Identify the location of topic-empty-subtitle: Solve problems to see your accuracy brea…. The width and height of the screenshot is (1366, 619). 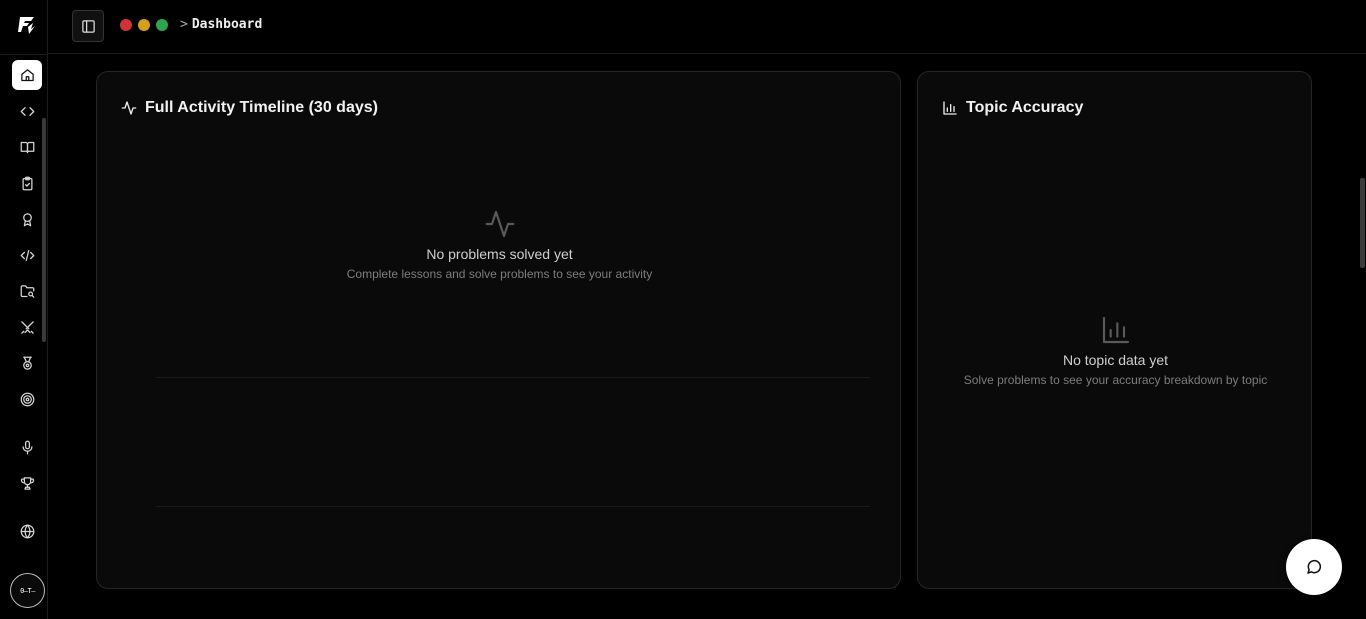
(1115, 380).